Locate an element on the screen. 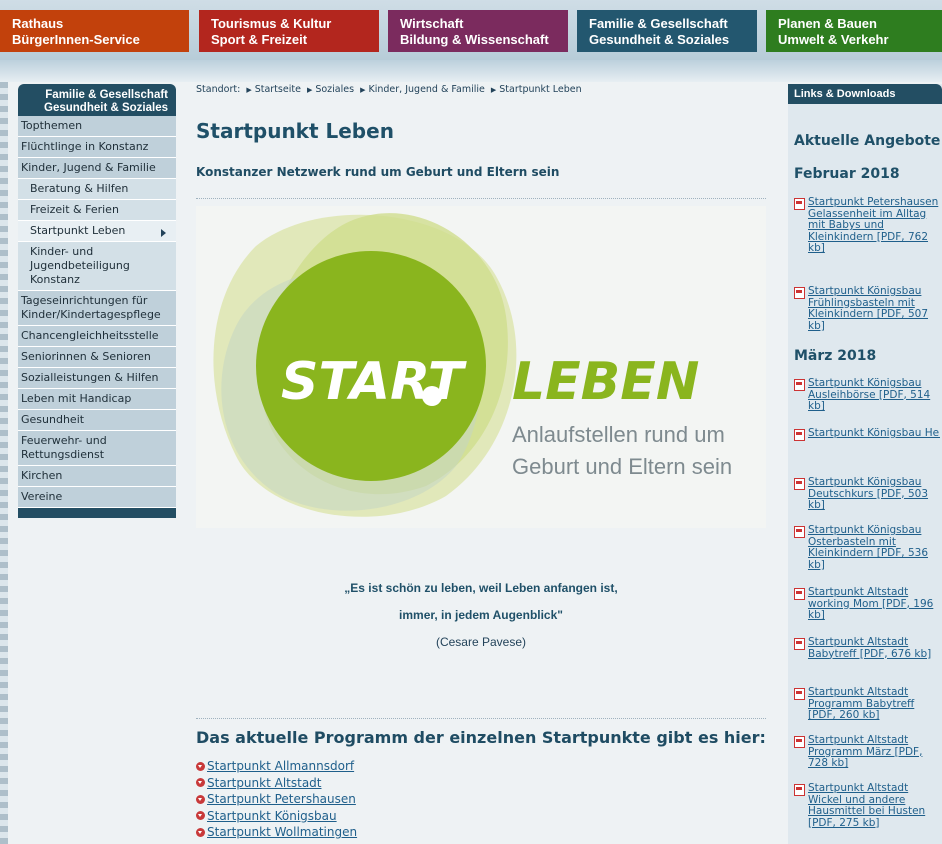  sidebar-header-line: Familie & Gesellschaft is located at coordinates (106, 95).